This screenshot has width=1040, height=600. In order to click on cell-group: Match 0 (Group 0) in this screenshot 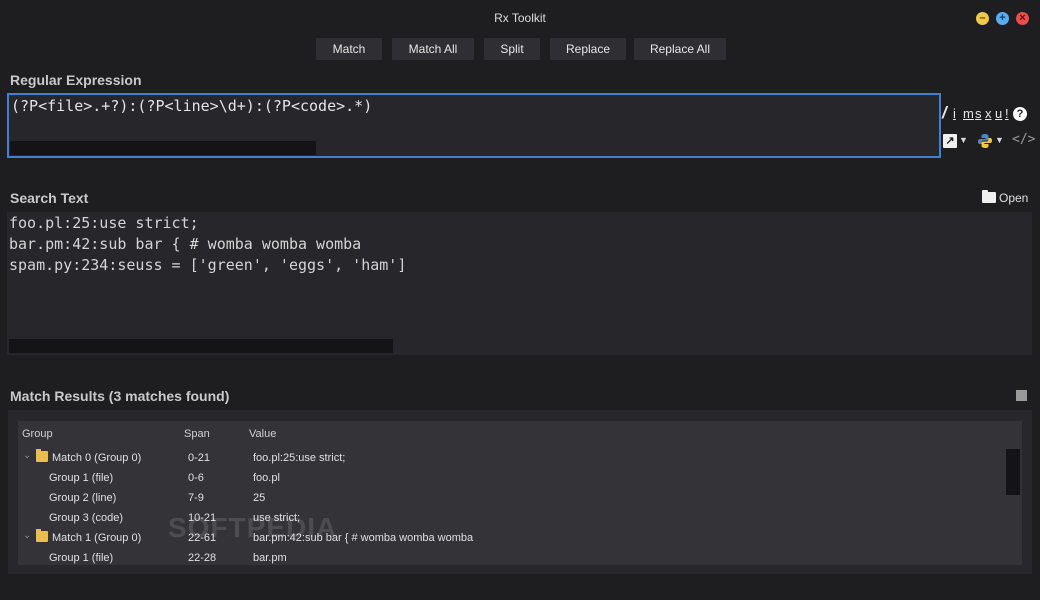, I will do `click(97, 458)`.